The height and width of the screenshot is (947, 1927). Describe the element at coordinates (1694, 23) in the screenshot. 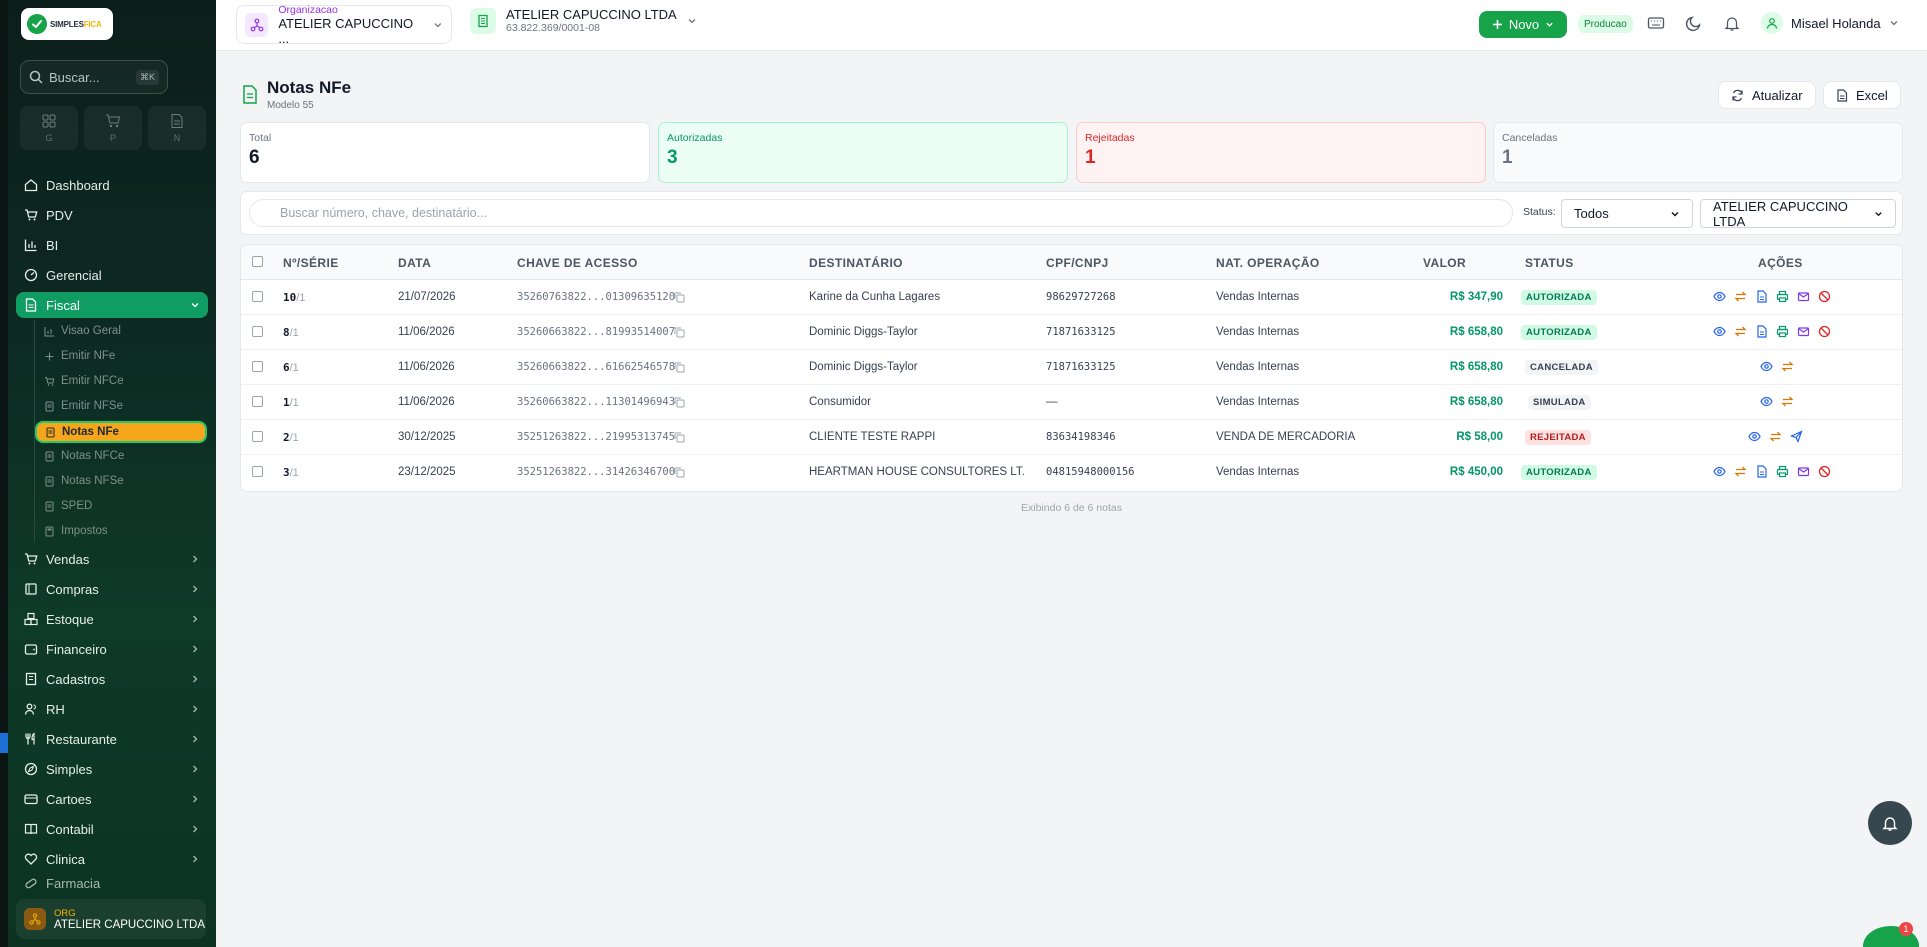

I see `moon-icon` at that location.